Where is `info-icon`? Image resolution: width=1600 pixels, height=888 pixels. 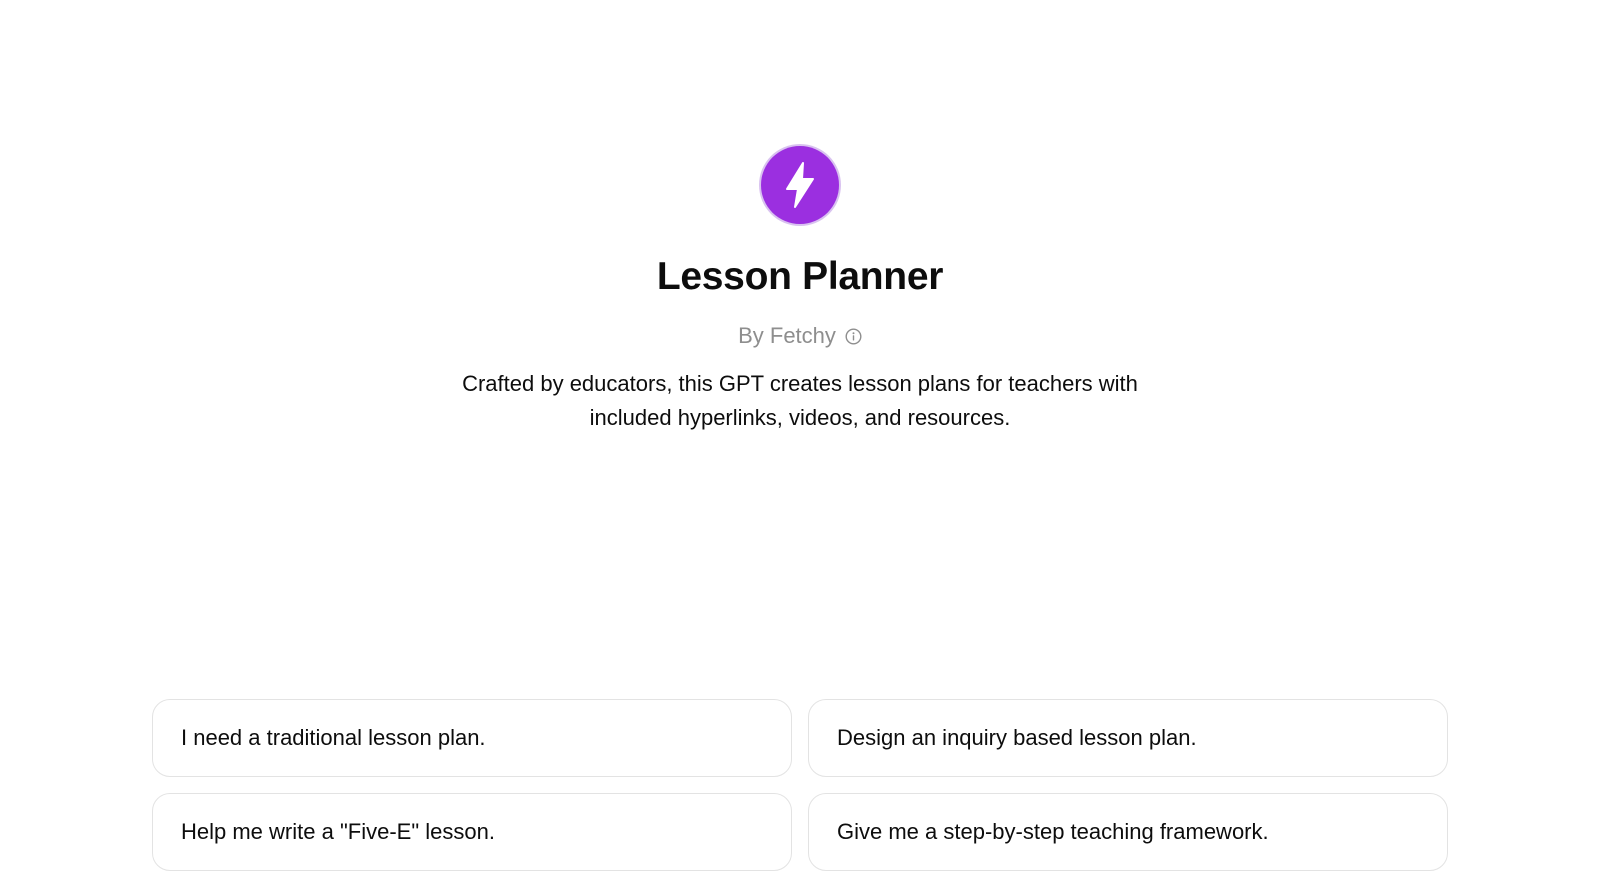
info-icon is located at coordinates (853, 336).